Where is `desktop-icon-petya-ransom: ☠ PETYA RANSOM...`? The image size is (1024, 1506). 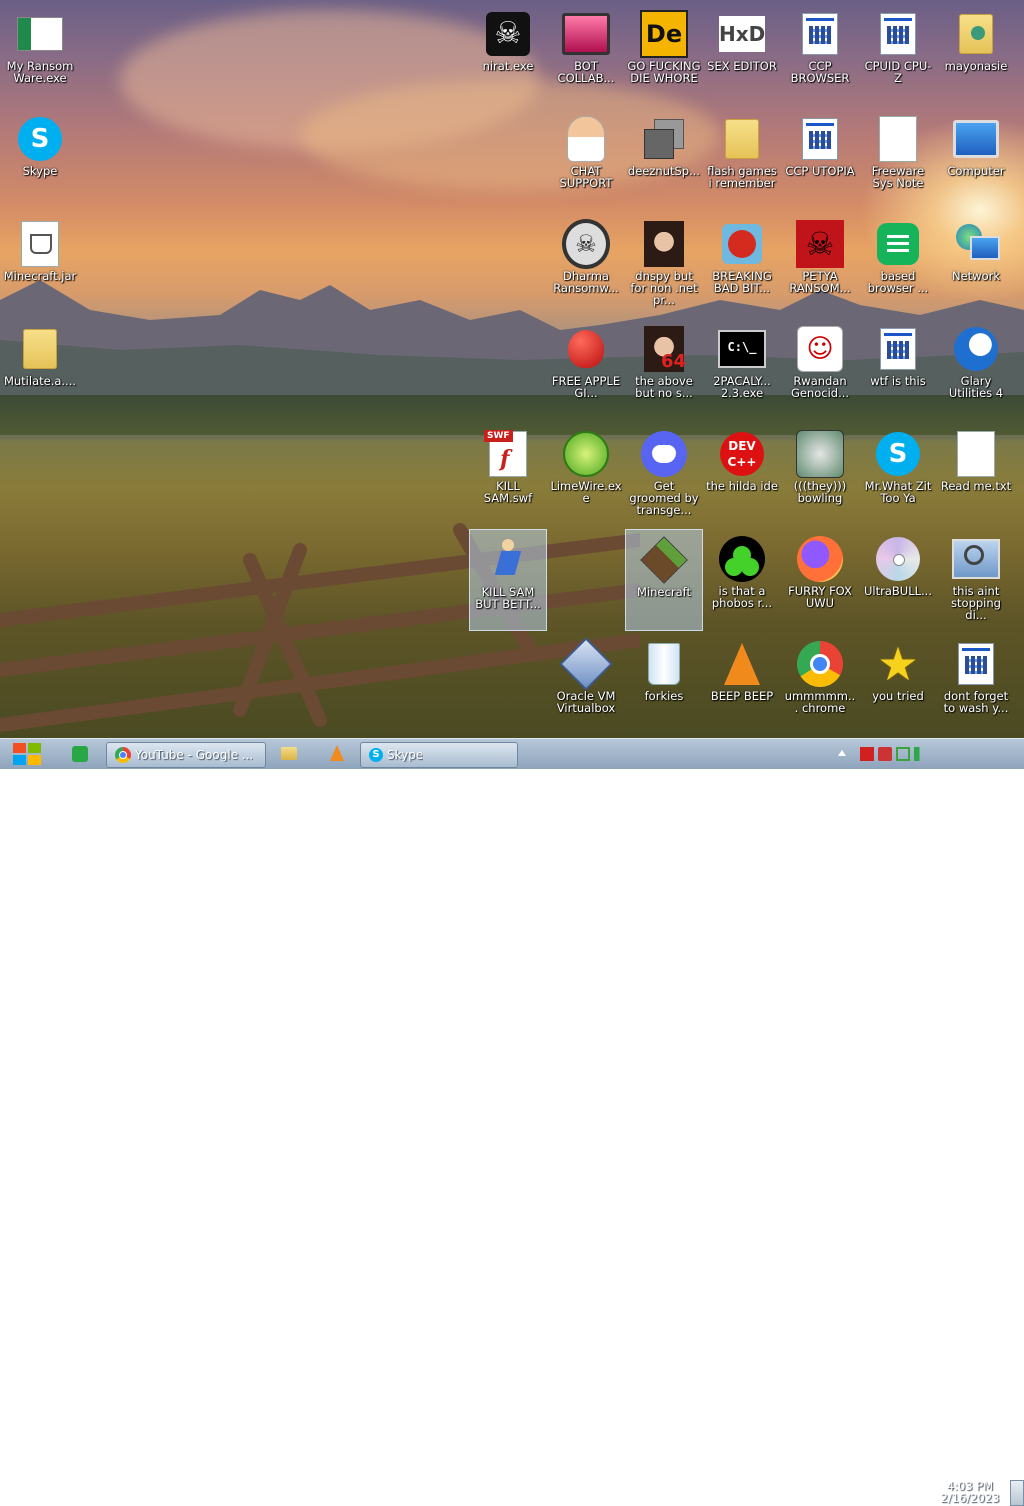 desktop-icon-petya-ransom: ☠ PETYA RANSOM... is located at coordinates (820, 264).